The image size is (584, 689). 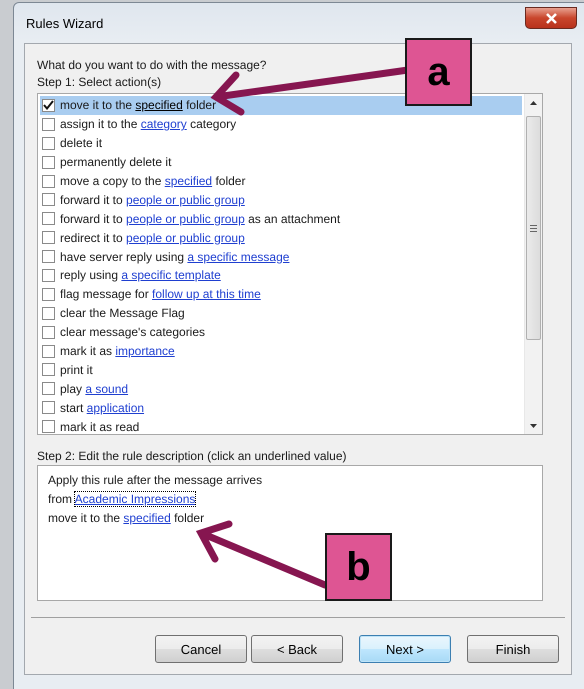 I want to click on action-row: have server reply using a specific message, so click(x=281, y=256).